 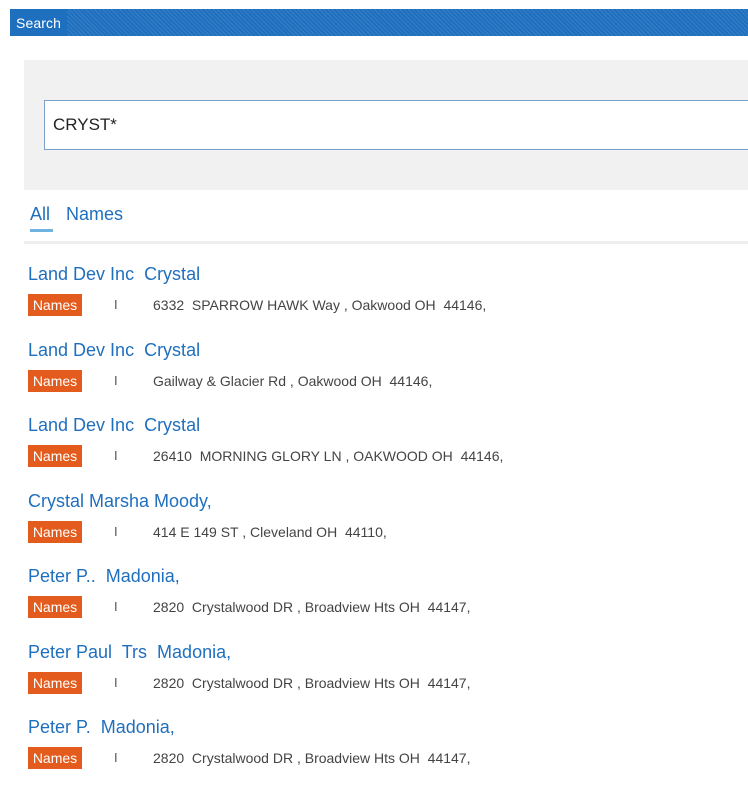 I want to click on result-address: 414 E 149 ST , Cleveland OH 44110,, so click(x=270, y=531).